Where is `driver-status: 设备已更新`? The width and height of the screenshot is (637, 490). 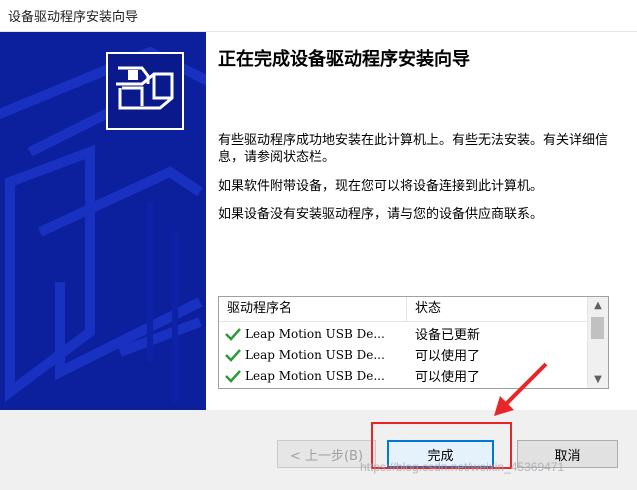
driver-status: 设备已更新 is located at coordinates (448, 335).